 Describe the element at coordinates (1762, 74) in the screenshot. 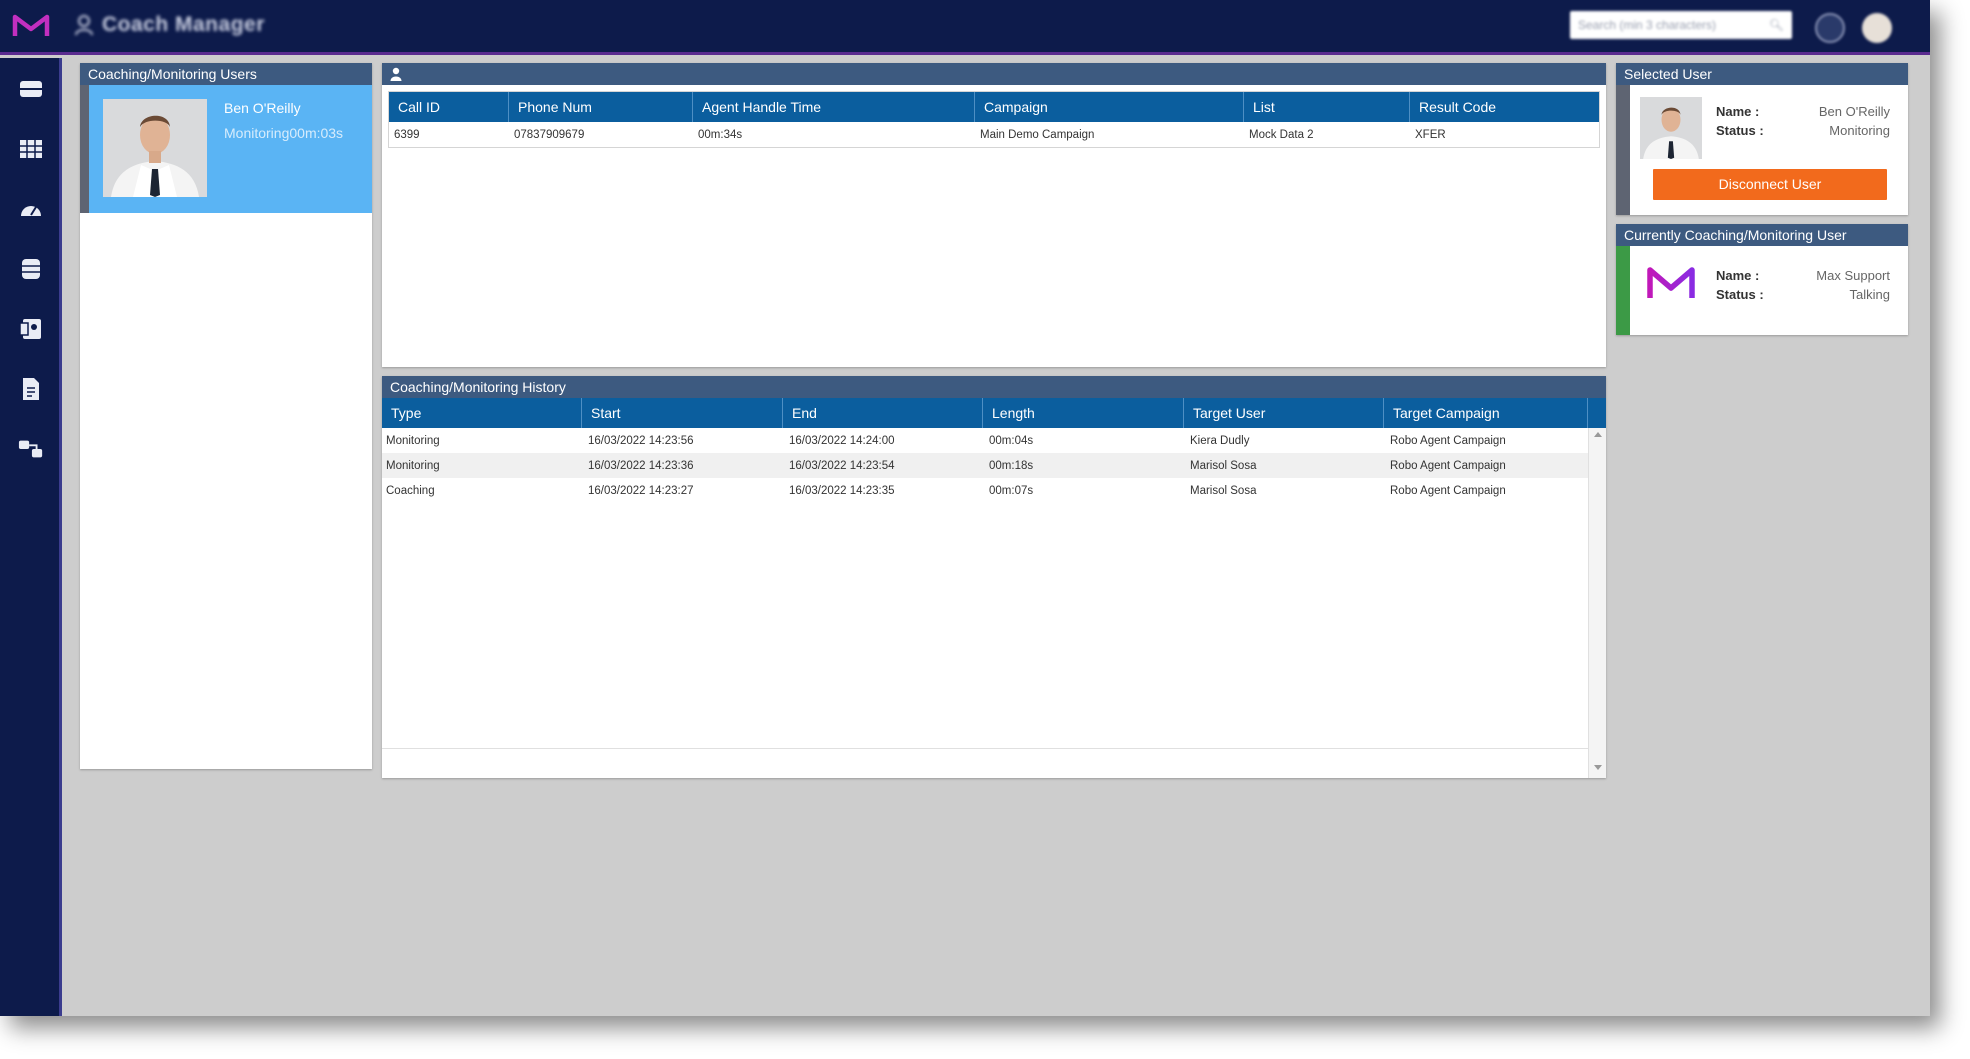

I see `selected-user-title: Selected User` at that location.